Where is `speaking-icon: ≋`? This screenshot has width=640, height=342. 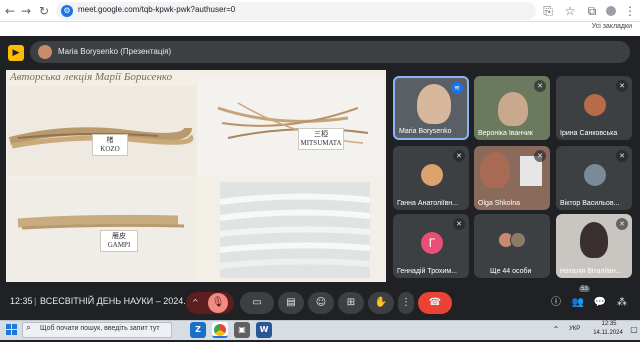
speaking-icon: ≋ is located at coordinates (457, 88).